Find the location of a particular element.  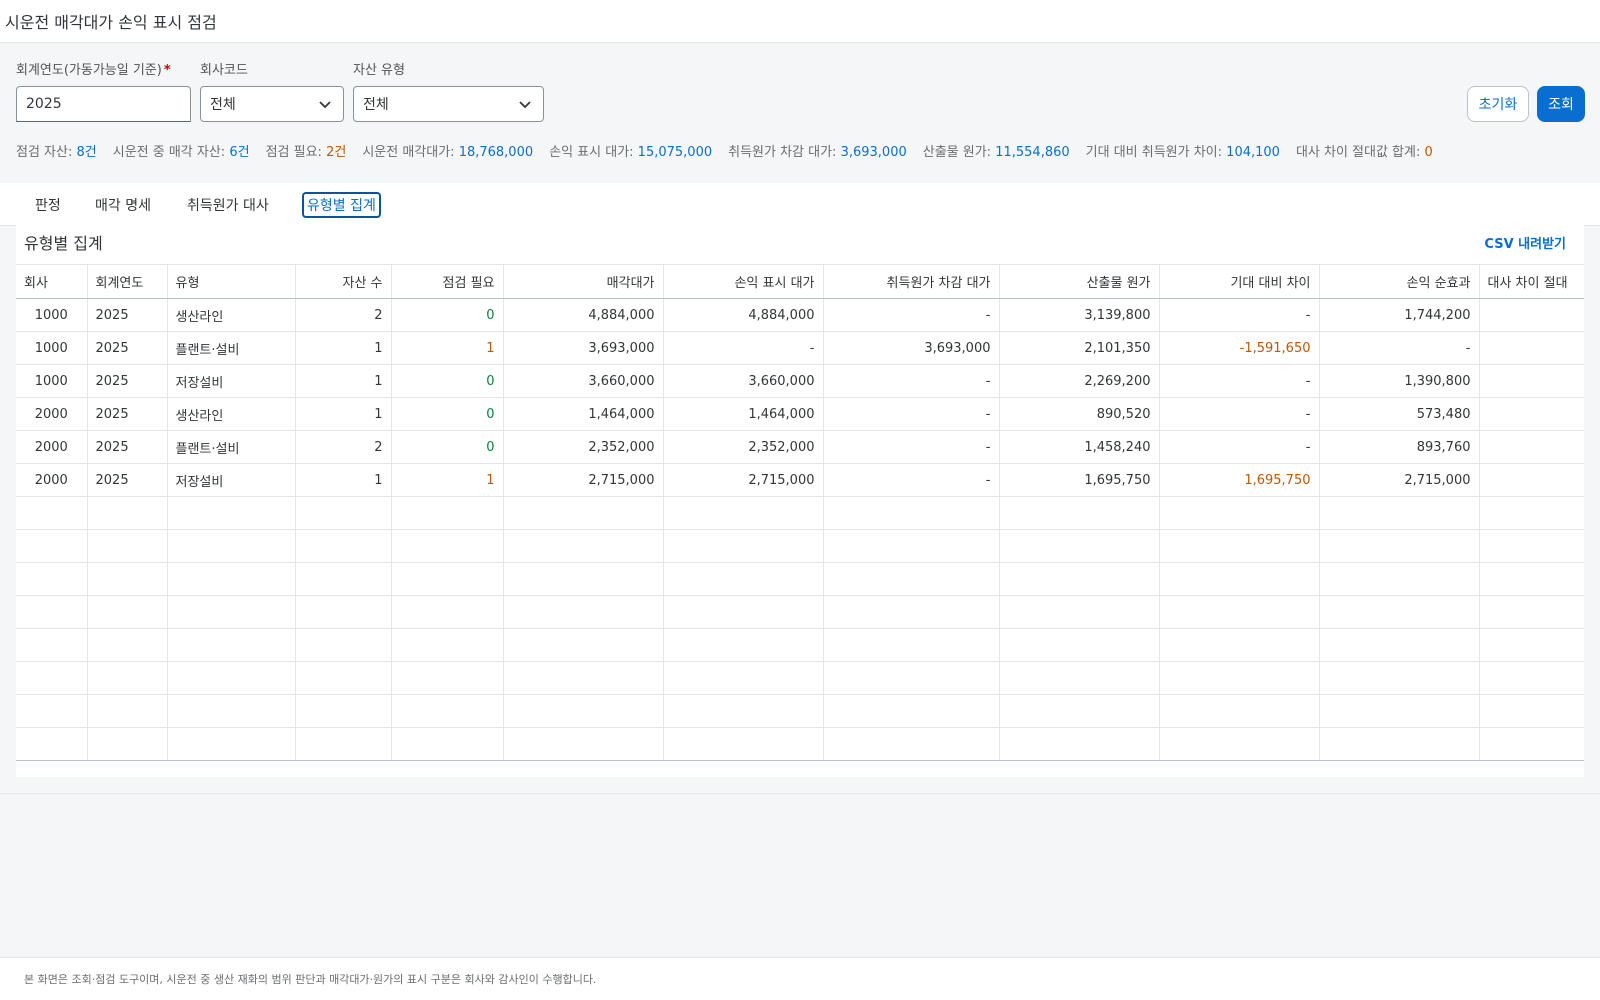

year-field: 회계연도(가동가능일 기준) * is located at coordinates (93, 68).